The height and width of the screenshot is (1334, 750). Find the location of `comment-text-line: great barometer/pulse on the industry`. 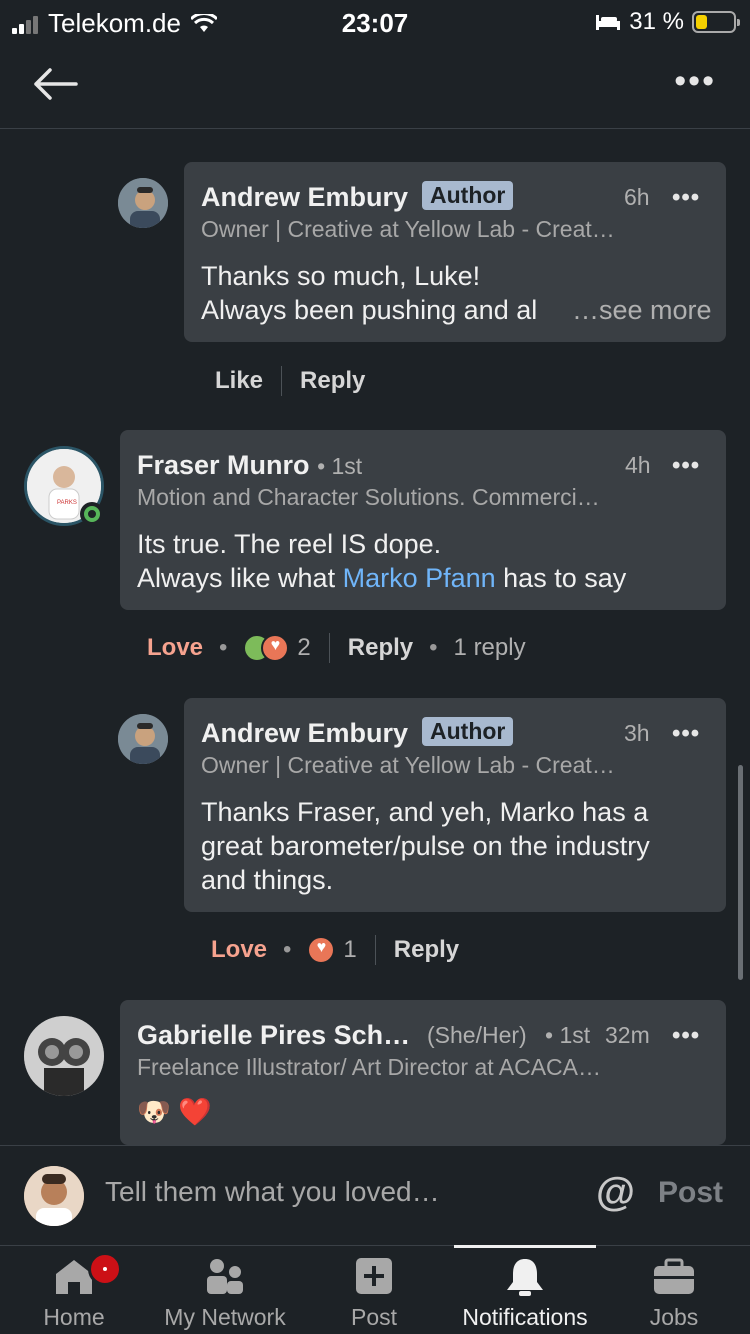

comment-text-line: great barometer/pulse on the industry is located at coordinates (425, 846).